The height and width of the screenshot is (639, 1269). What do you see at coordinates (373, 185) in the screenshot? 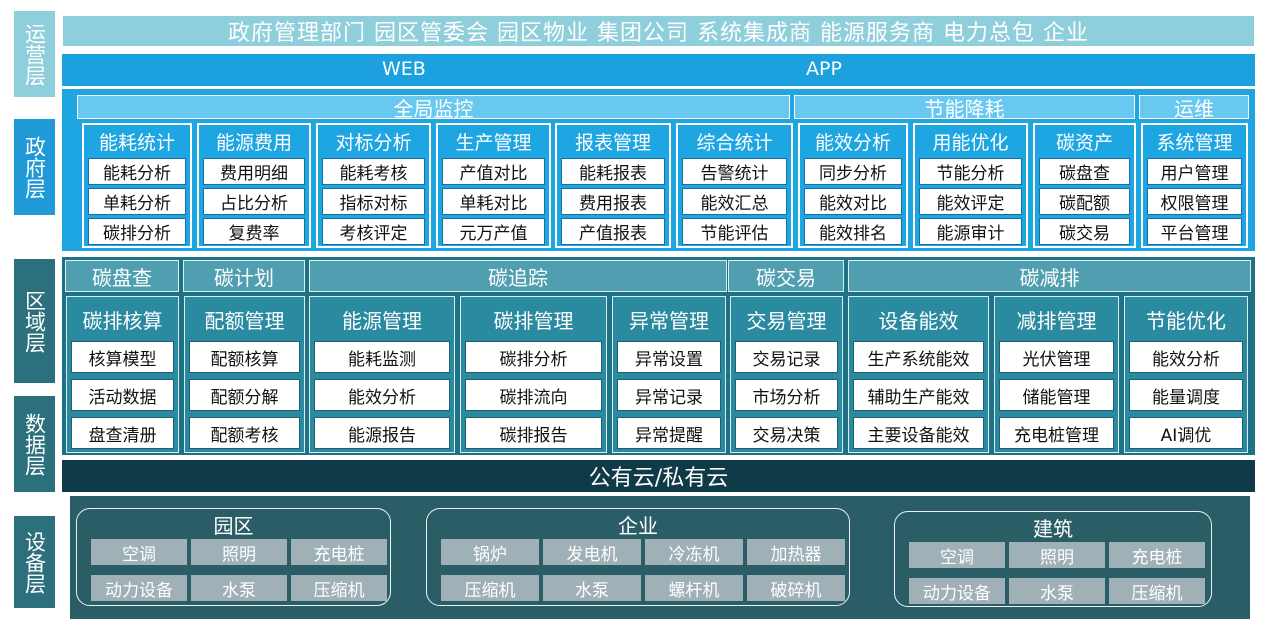
I see `gov-group: 对标分析能耗考核指标对标考核评定` at bounding box center [373, 185].